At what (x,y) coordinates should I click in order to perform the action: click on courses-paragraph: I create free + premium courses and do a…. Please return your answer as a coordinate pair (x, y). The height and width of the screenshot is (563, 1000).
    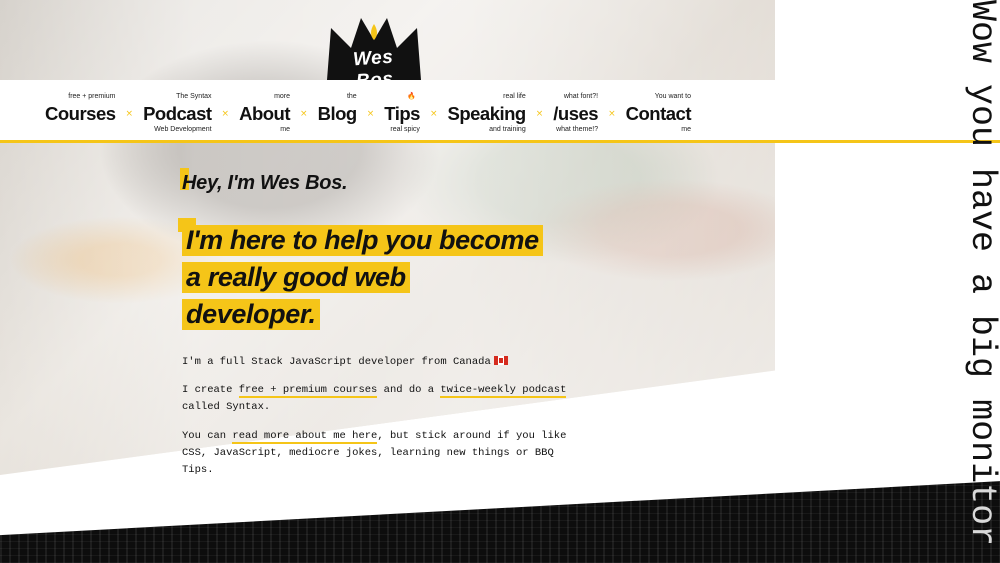
    Looking at the image, I should click on (382, 399).